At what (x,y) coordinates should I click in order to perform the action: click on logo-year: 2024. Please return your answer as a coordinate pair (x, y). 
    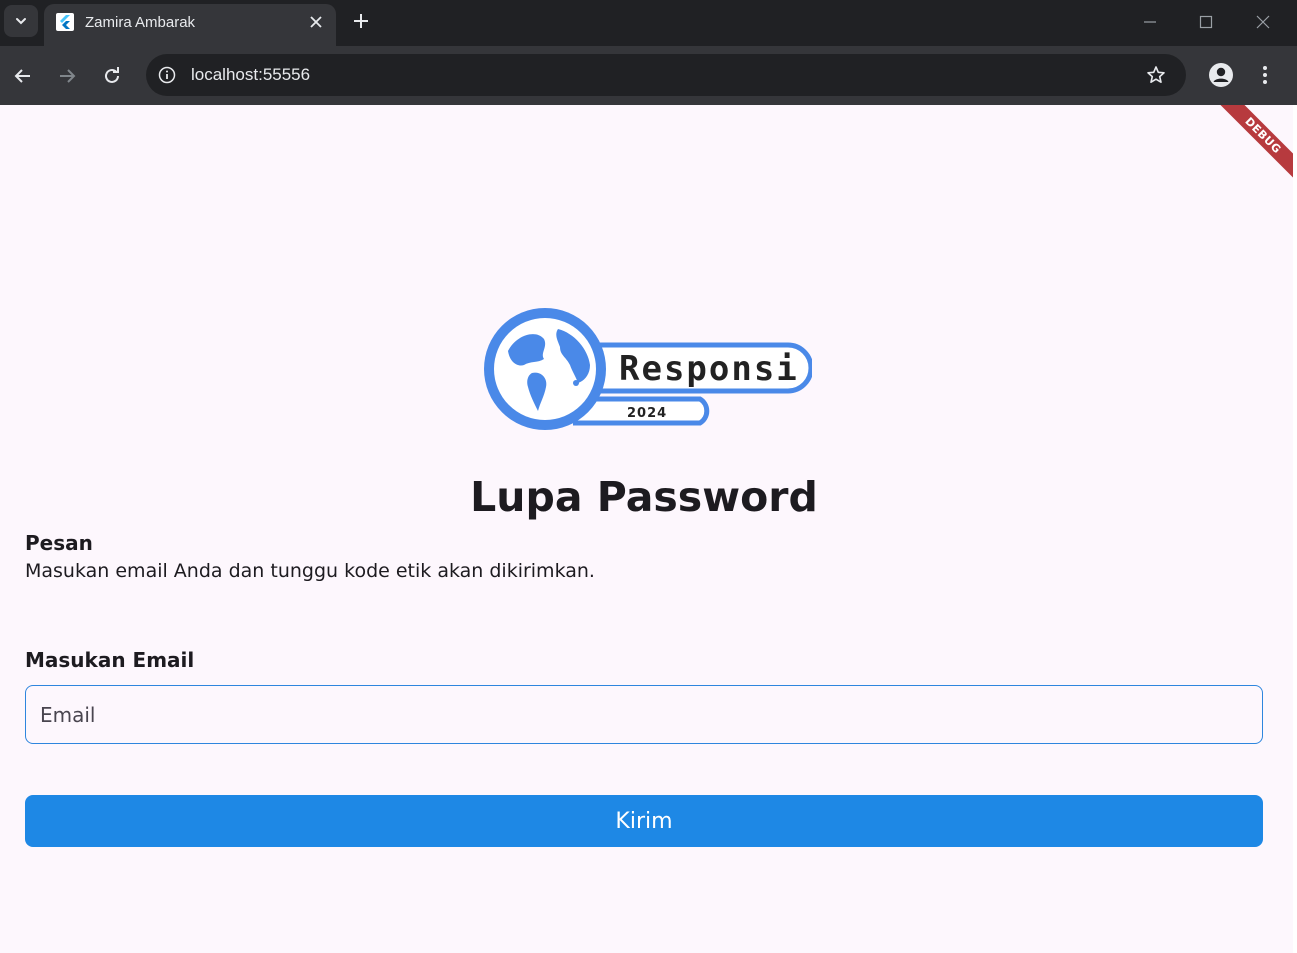
    Looking at the image, I should click on (647, 413).